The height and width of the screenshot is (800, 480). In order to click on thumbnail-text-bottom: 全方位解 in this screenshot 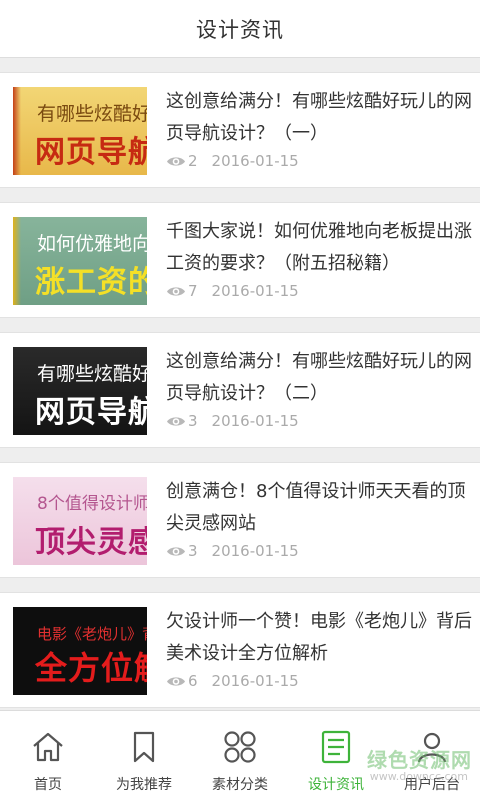, I will do `click(91, 668)`.